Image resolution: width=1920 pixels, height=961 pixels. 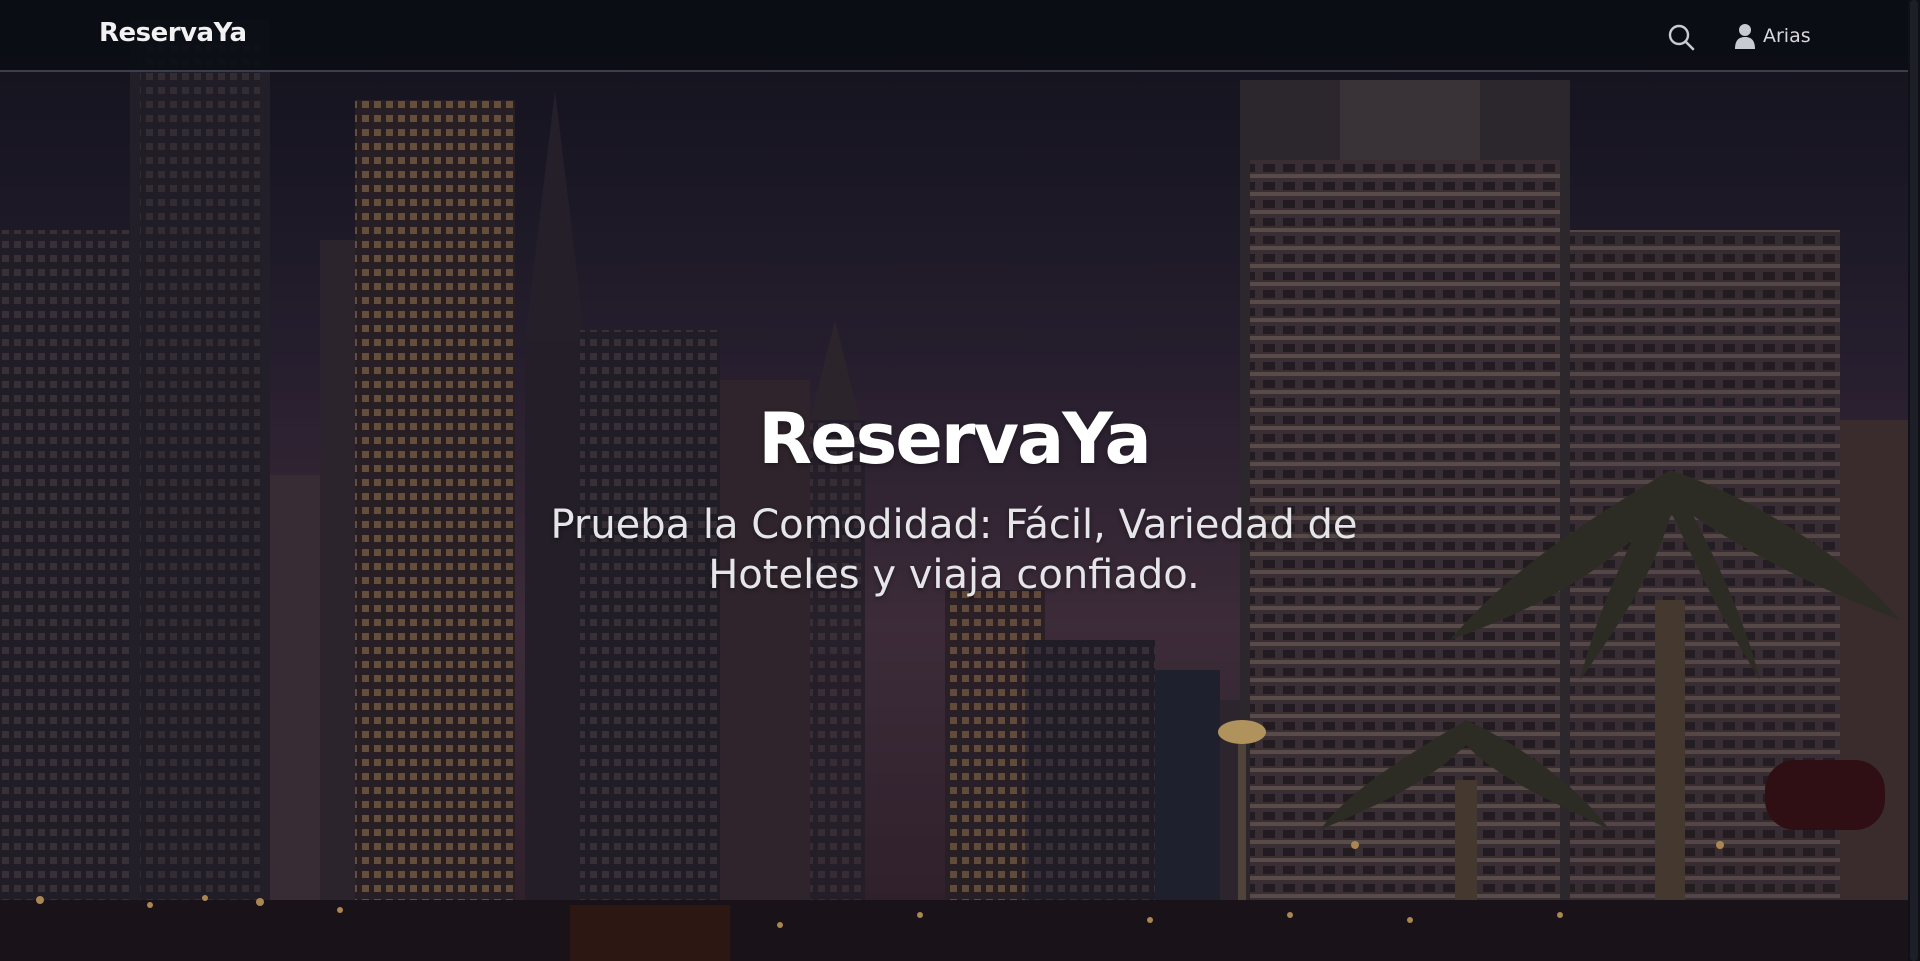 I want to click on scrollbar-thumb, so click(x=1914, y=480).